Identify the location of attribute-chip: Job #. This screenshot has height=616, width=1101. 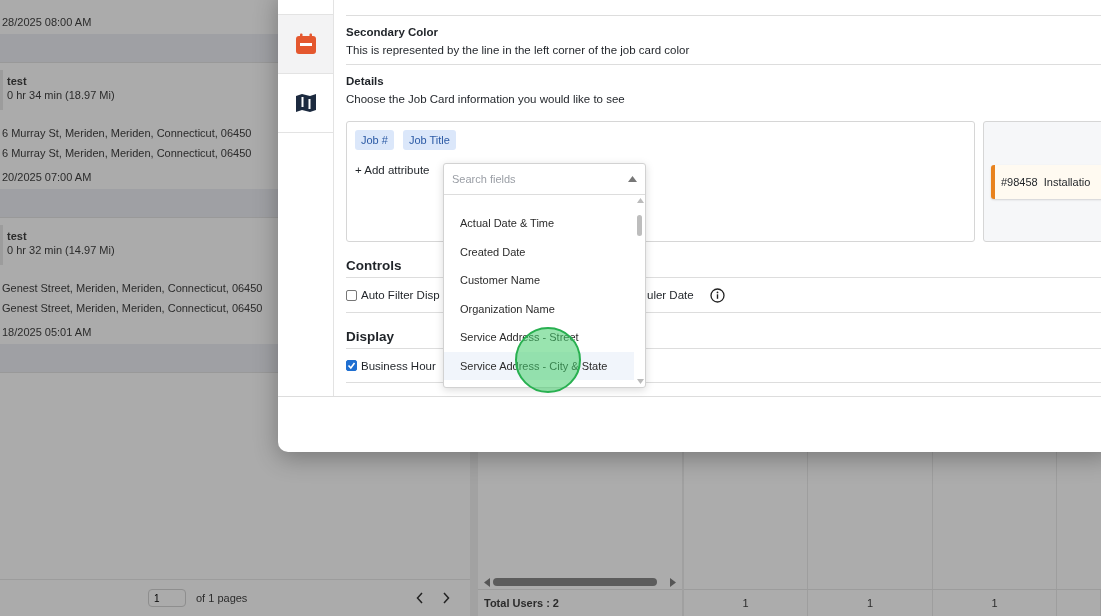
(374, 140).